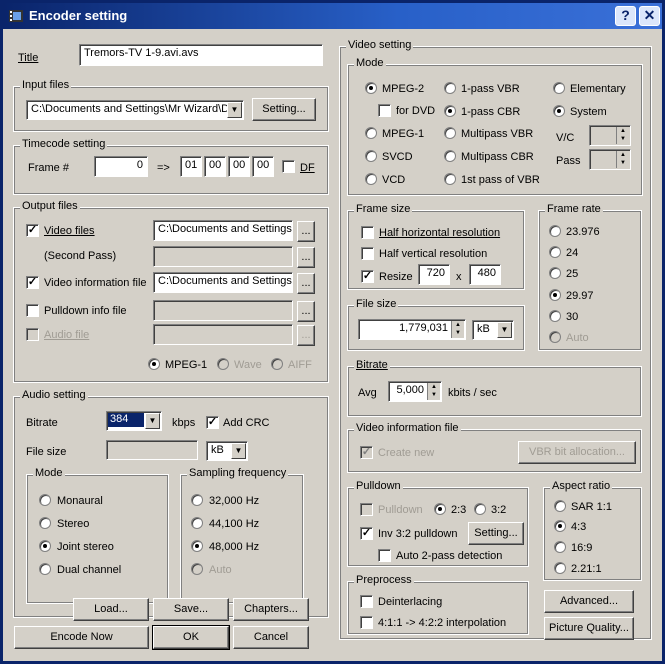  Describe the element at coordinates (625, 16) in the screenshot. I see `help-button: ?` at that location.